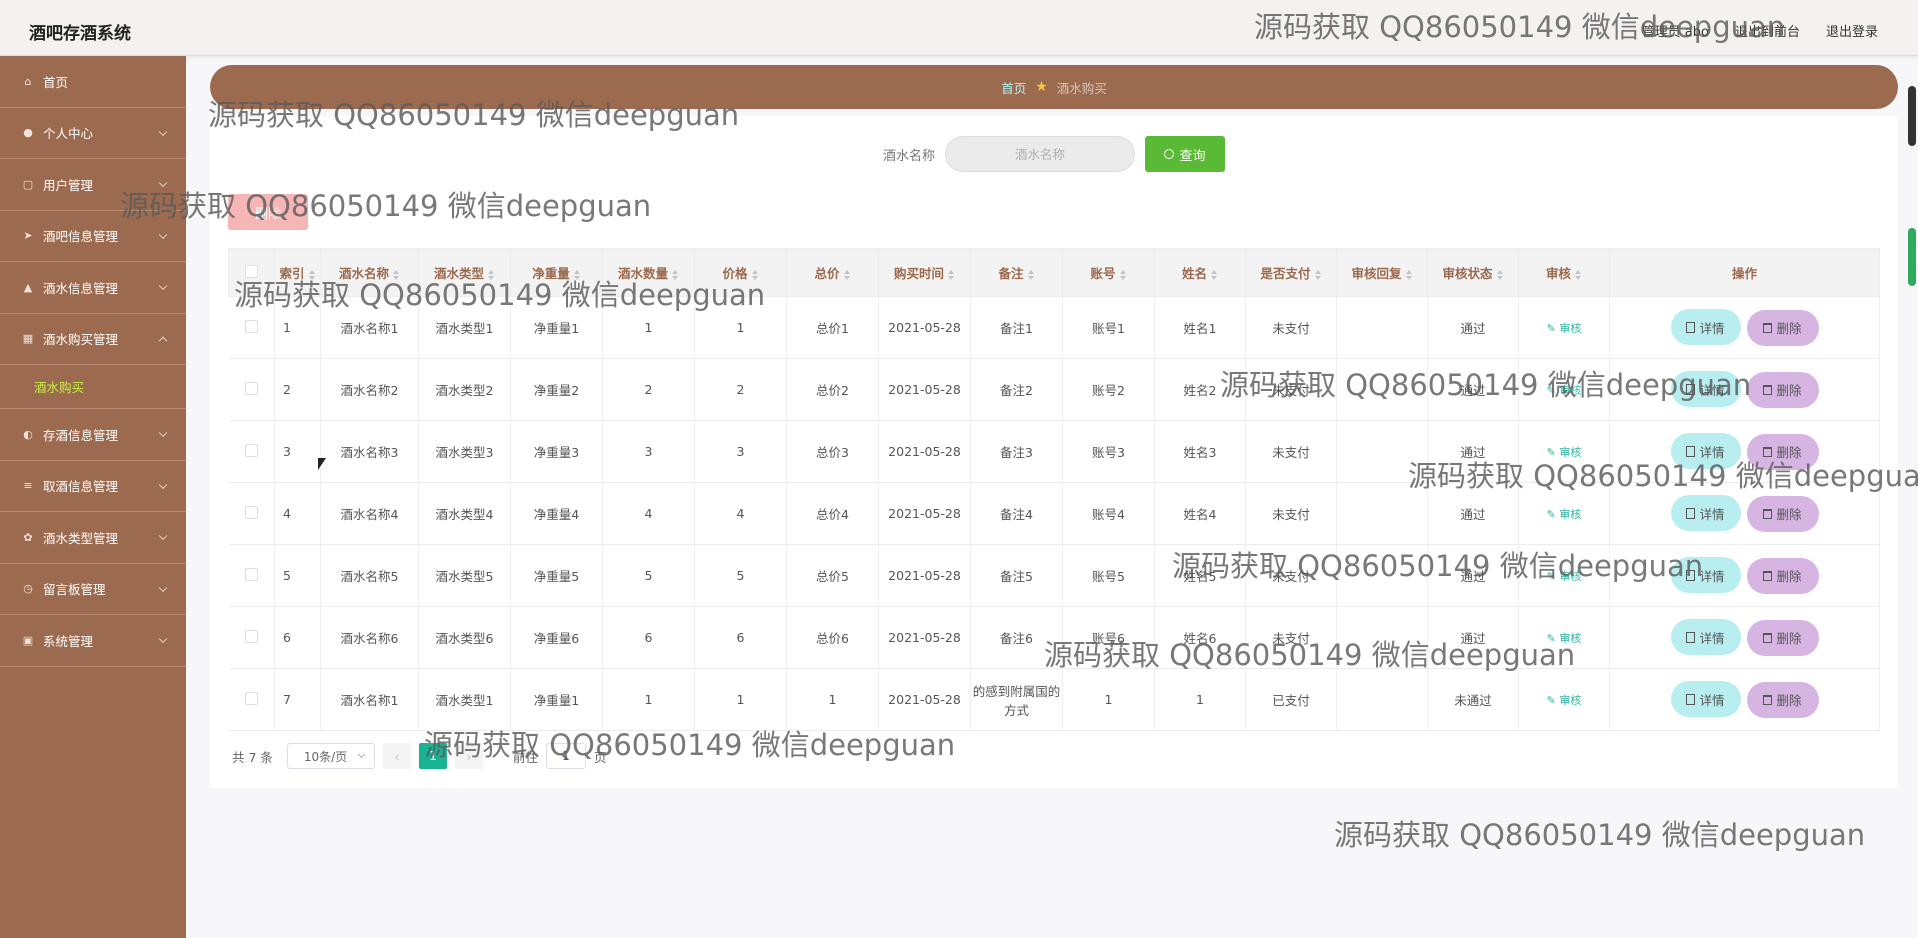  Describe the element at coordinates (93, 435) in the screenshot. I see `sidebar-item: ◐ 存酒信息管理` at that location.